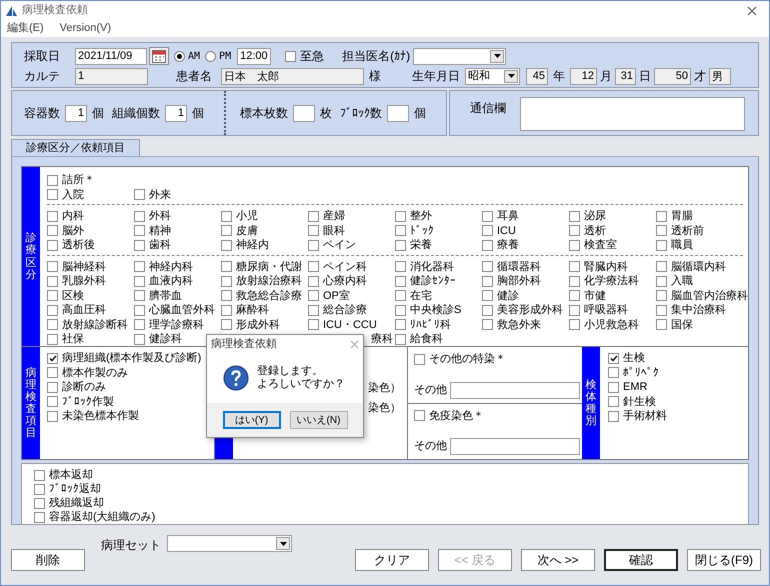 The width and height of the screenshot is (770, 586). I want to click on era-select: 昭和, so click(492, 76).